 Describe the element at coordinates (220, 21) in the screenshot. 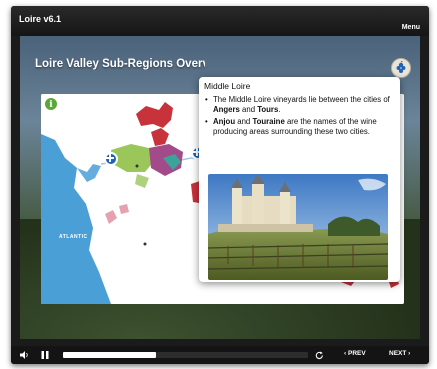

I see `top-bar: Loire v6.1 Menu` at that location.